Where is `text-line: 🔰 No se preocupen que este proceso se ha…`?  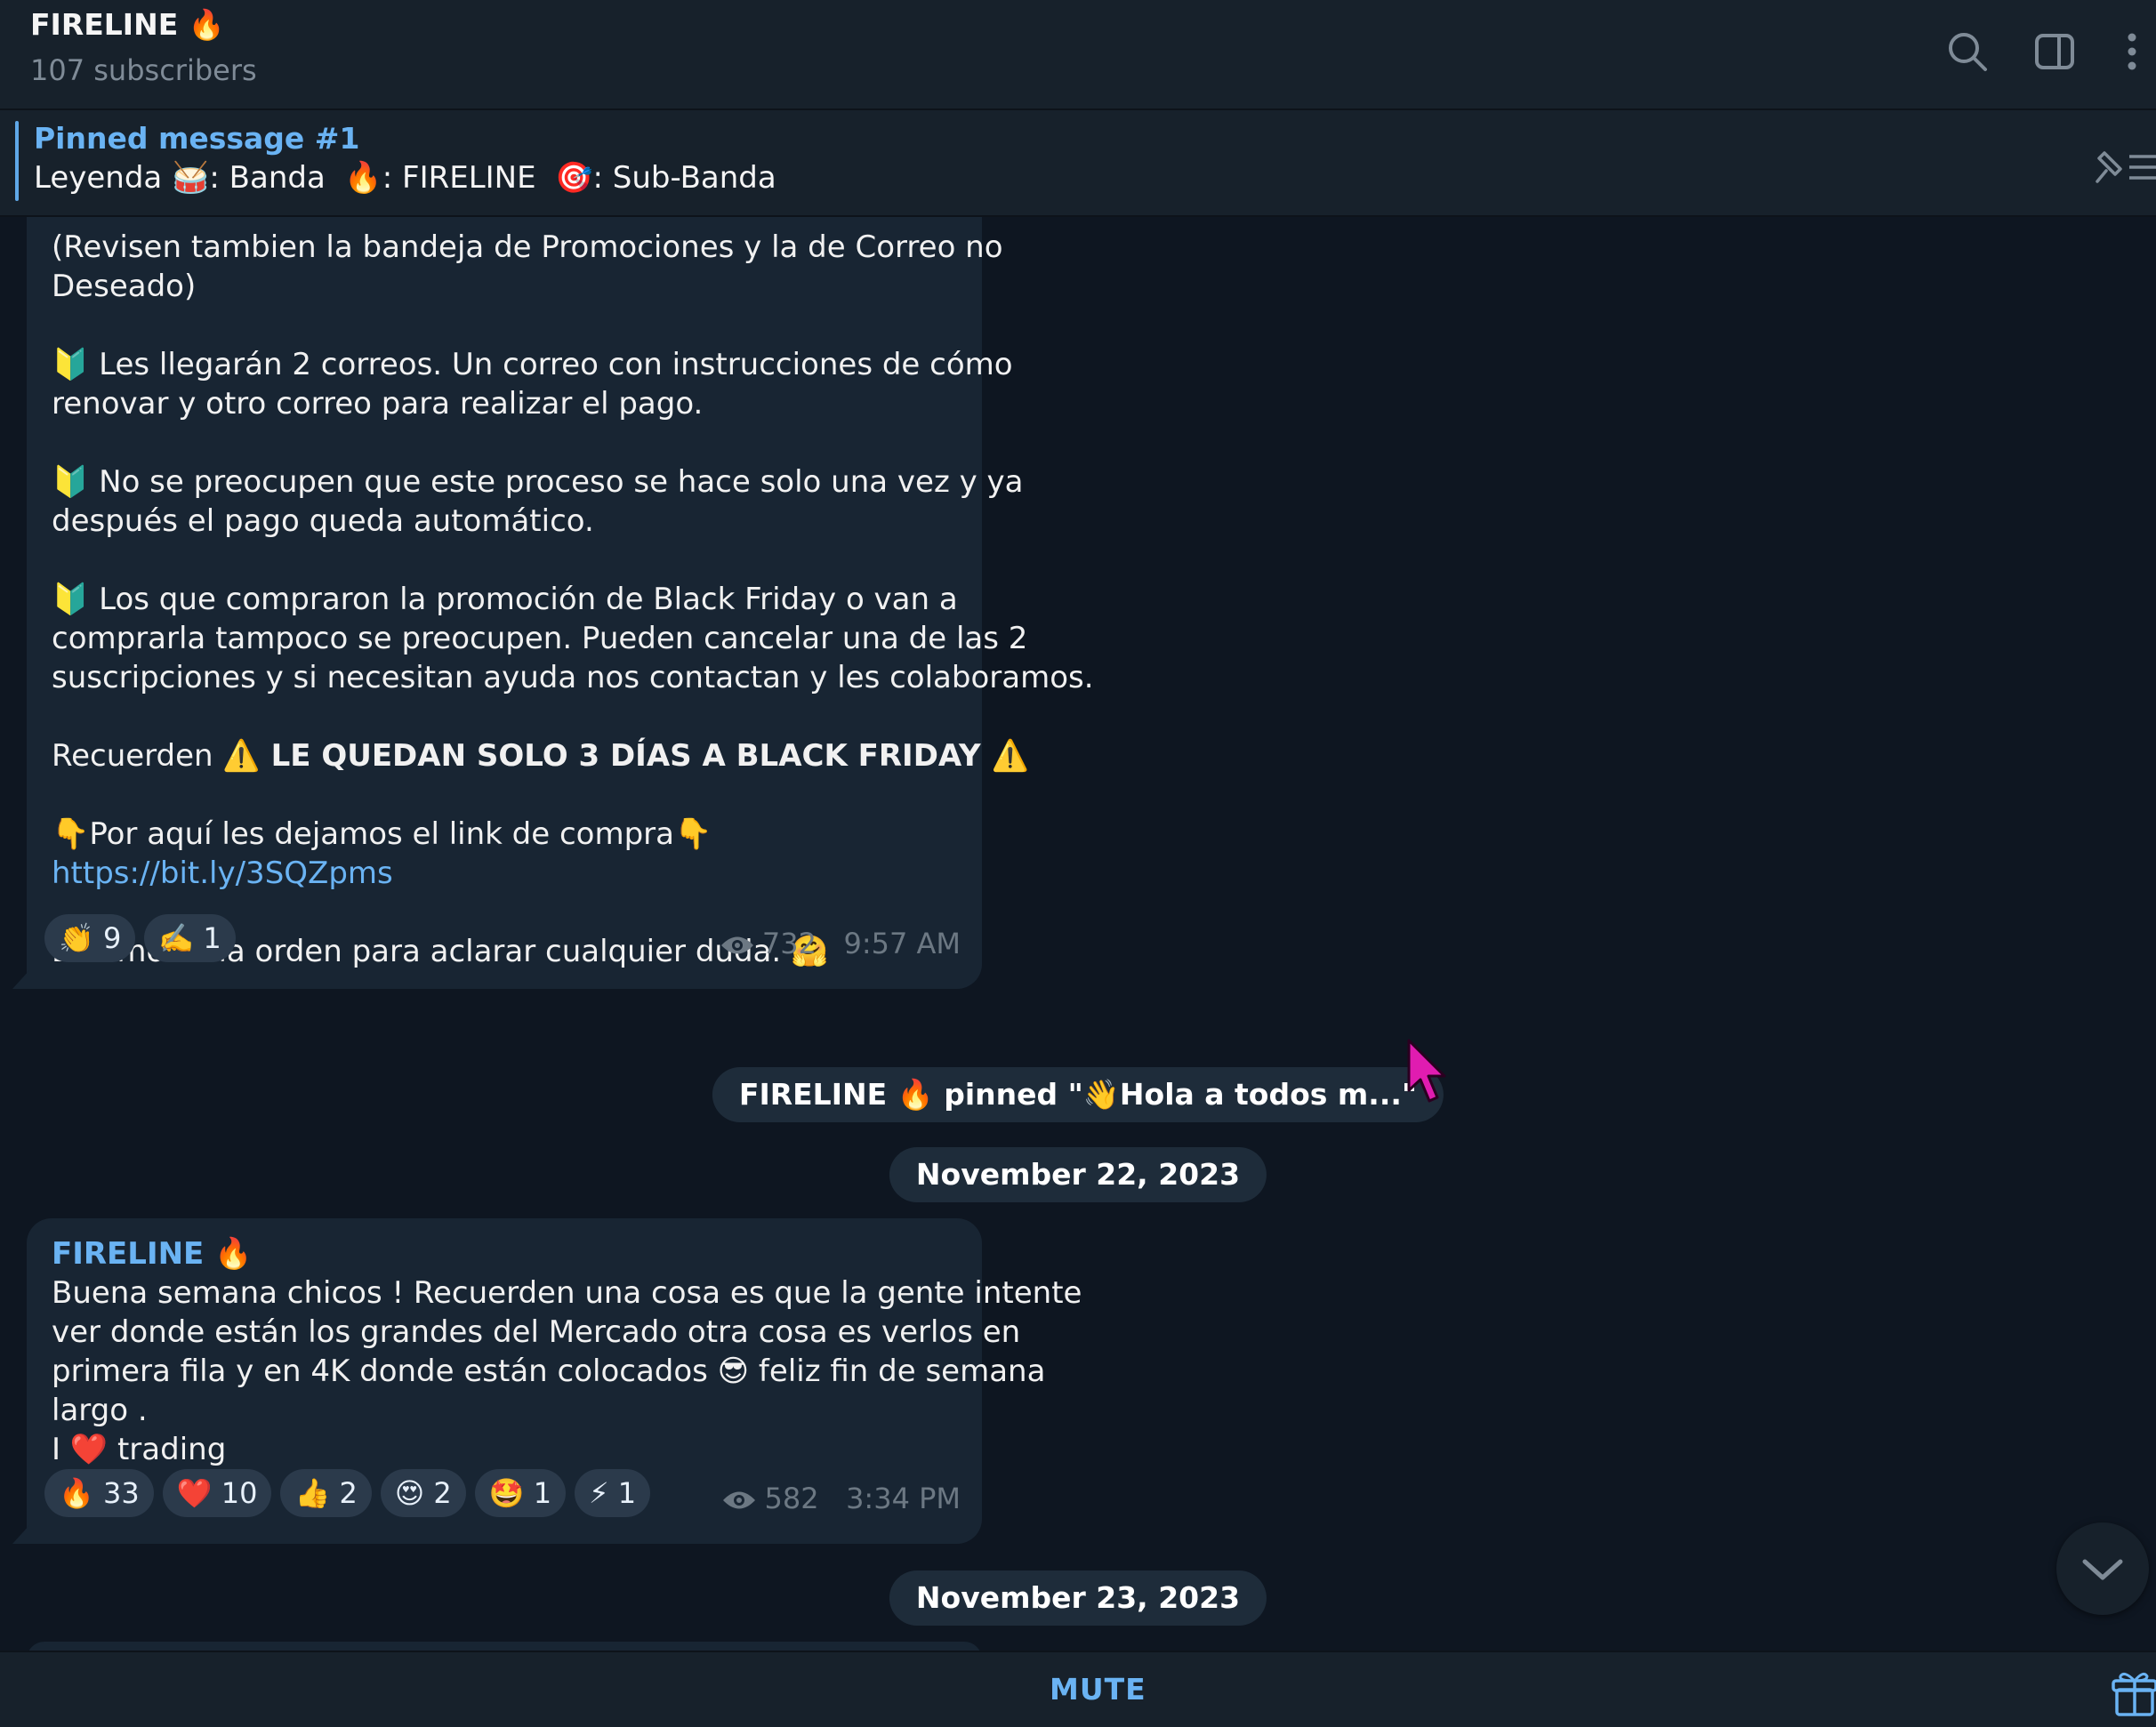 text-line: 🔰 No se preocupen que este proceso se ha… is located at coordinates (538, 482).